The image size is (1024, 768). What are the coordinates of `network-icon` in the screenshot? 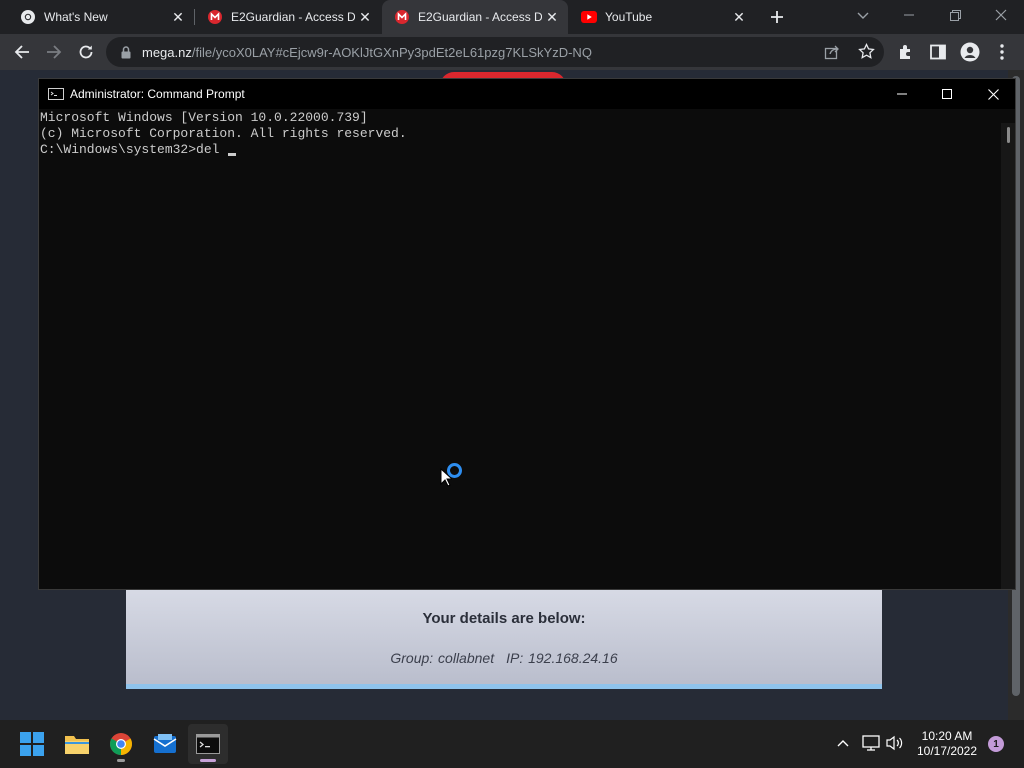 It's located at (871, 743).